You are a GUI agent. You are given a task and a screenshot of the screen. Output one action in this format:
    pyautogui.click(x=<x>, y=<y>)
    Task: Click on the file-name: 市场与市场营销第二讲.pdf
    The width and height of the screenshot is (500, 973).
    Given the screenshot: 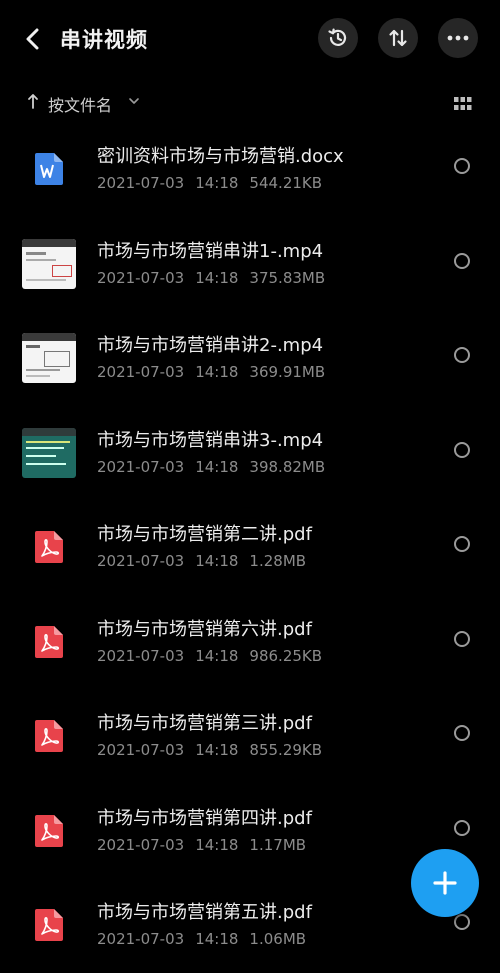 What is the action you would take?
    pyautogui.click(x=204, y=534)
    